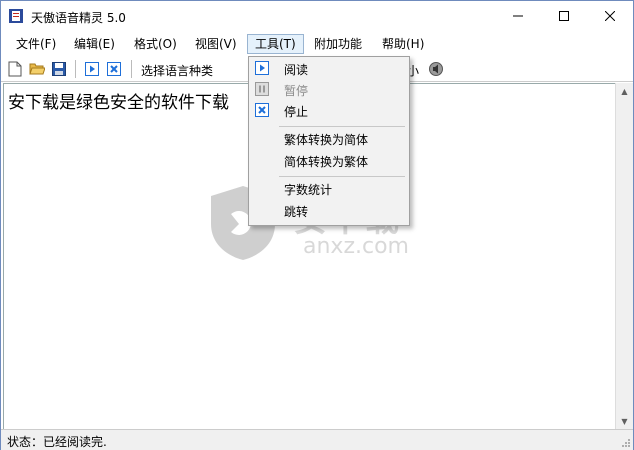 This screenshot has width=634, height=450. What do you see at coordinates (338, 44) in the screenshot?
I see `menu-addons: 附加功能` at bounding box center [338, 44].